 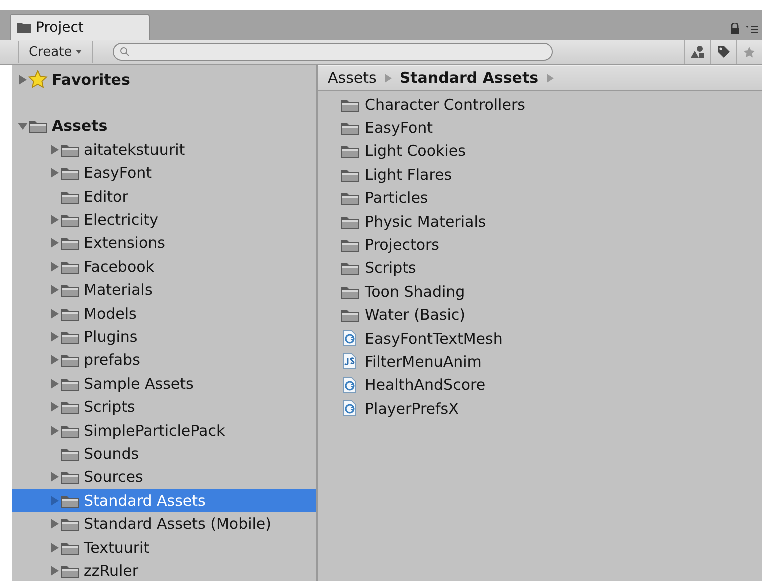 I want to click on folder-tree-item: EasyFont, so click(x=164, y=173).